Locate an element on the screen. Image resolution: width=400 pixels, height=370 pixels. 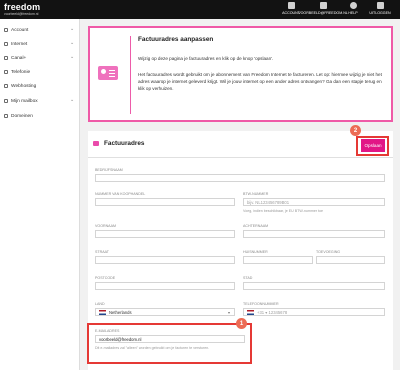
chevron-down-icon: ▾ is located at coordinates (228, 312).